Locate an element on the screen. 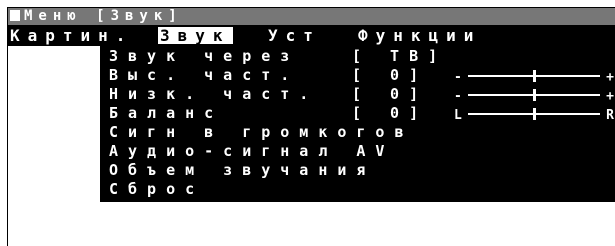 The width and height of the screenshot is (615, 246). tab-sound: Звук is located at coordinates (195, 35).